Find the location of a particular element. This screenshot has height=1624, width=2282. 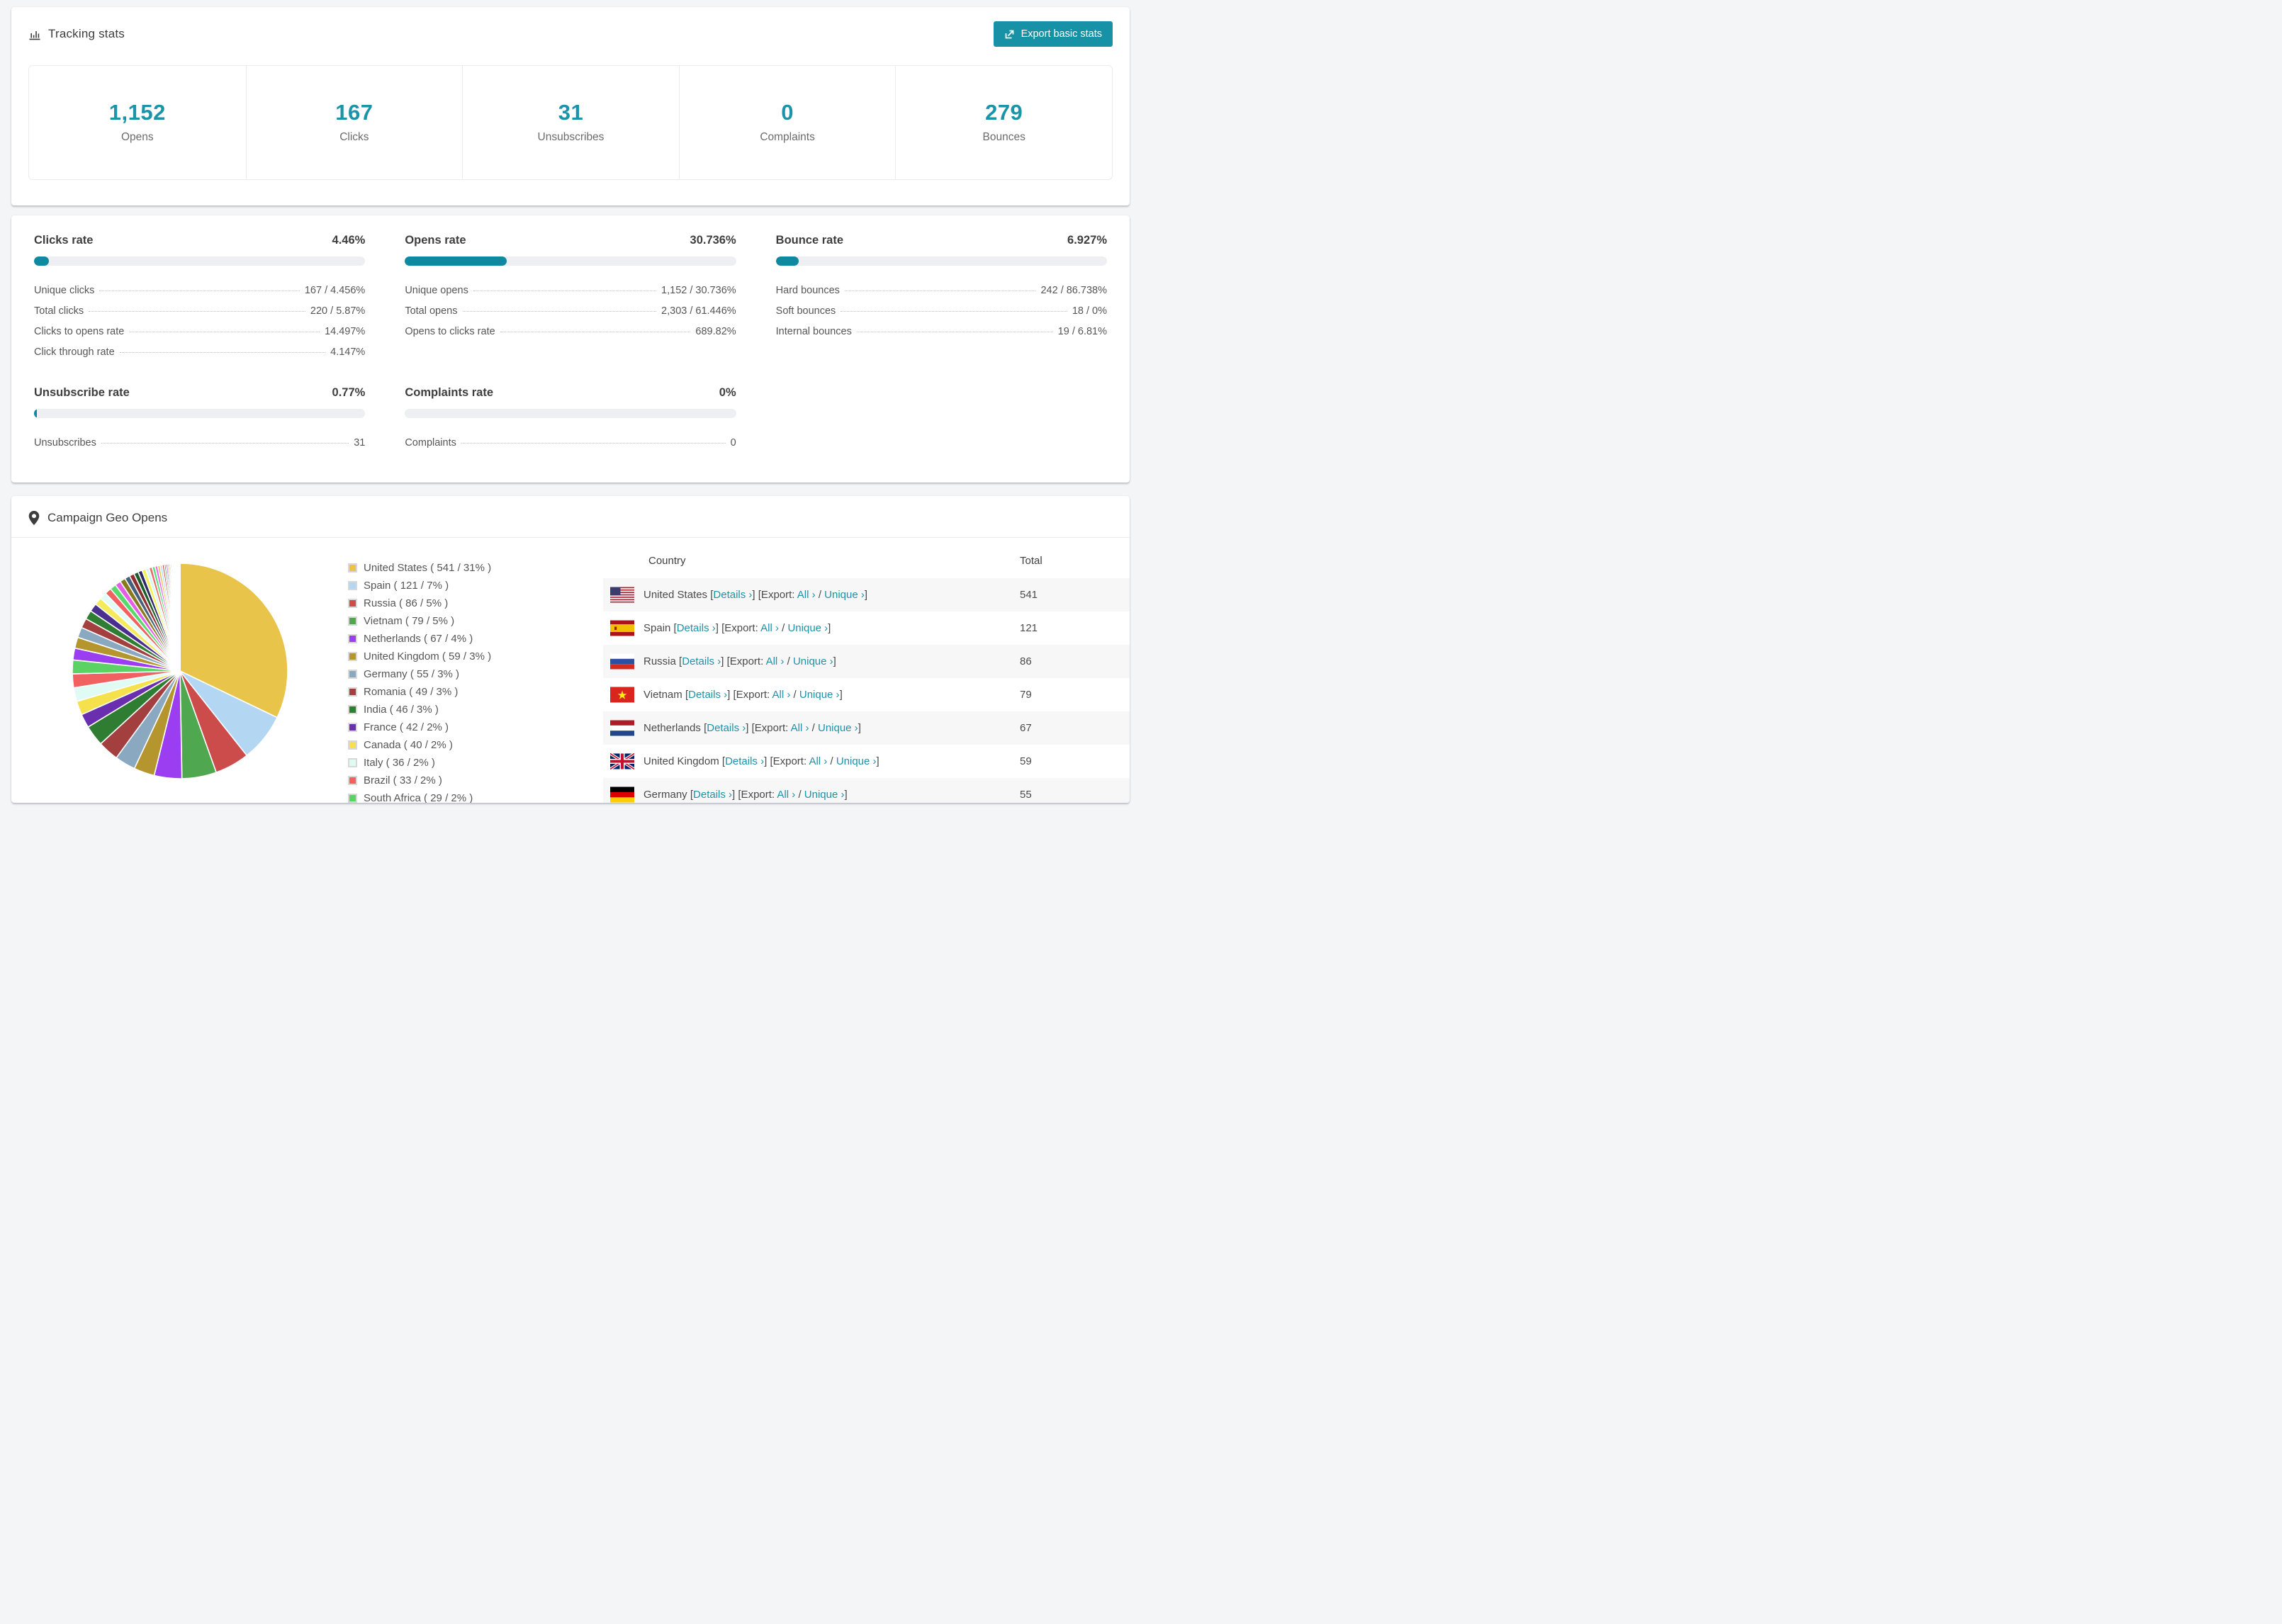

stat-row: Soft bounces 18 / 0% is located at coordinates (941, 311).